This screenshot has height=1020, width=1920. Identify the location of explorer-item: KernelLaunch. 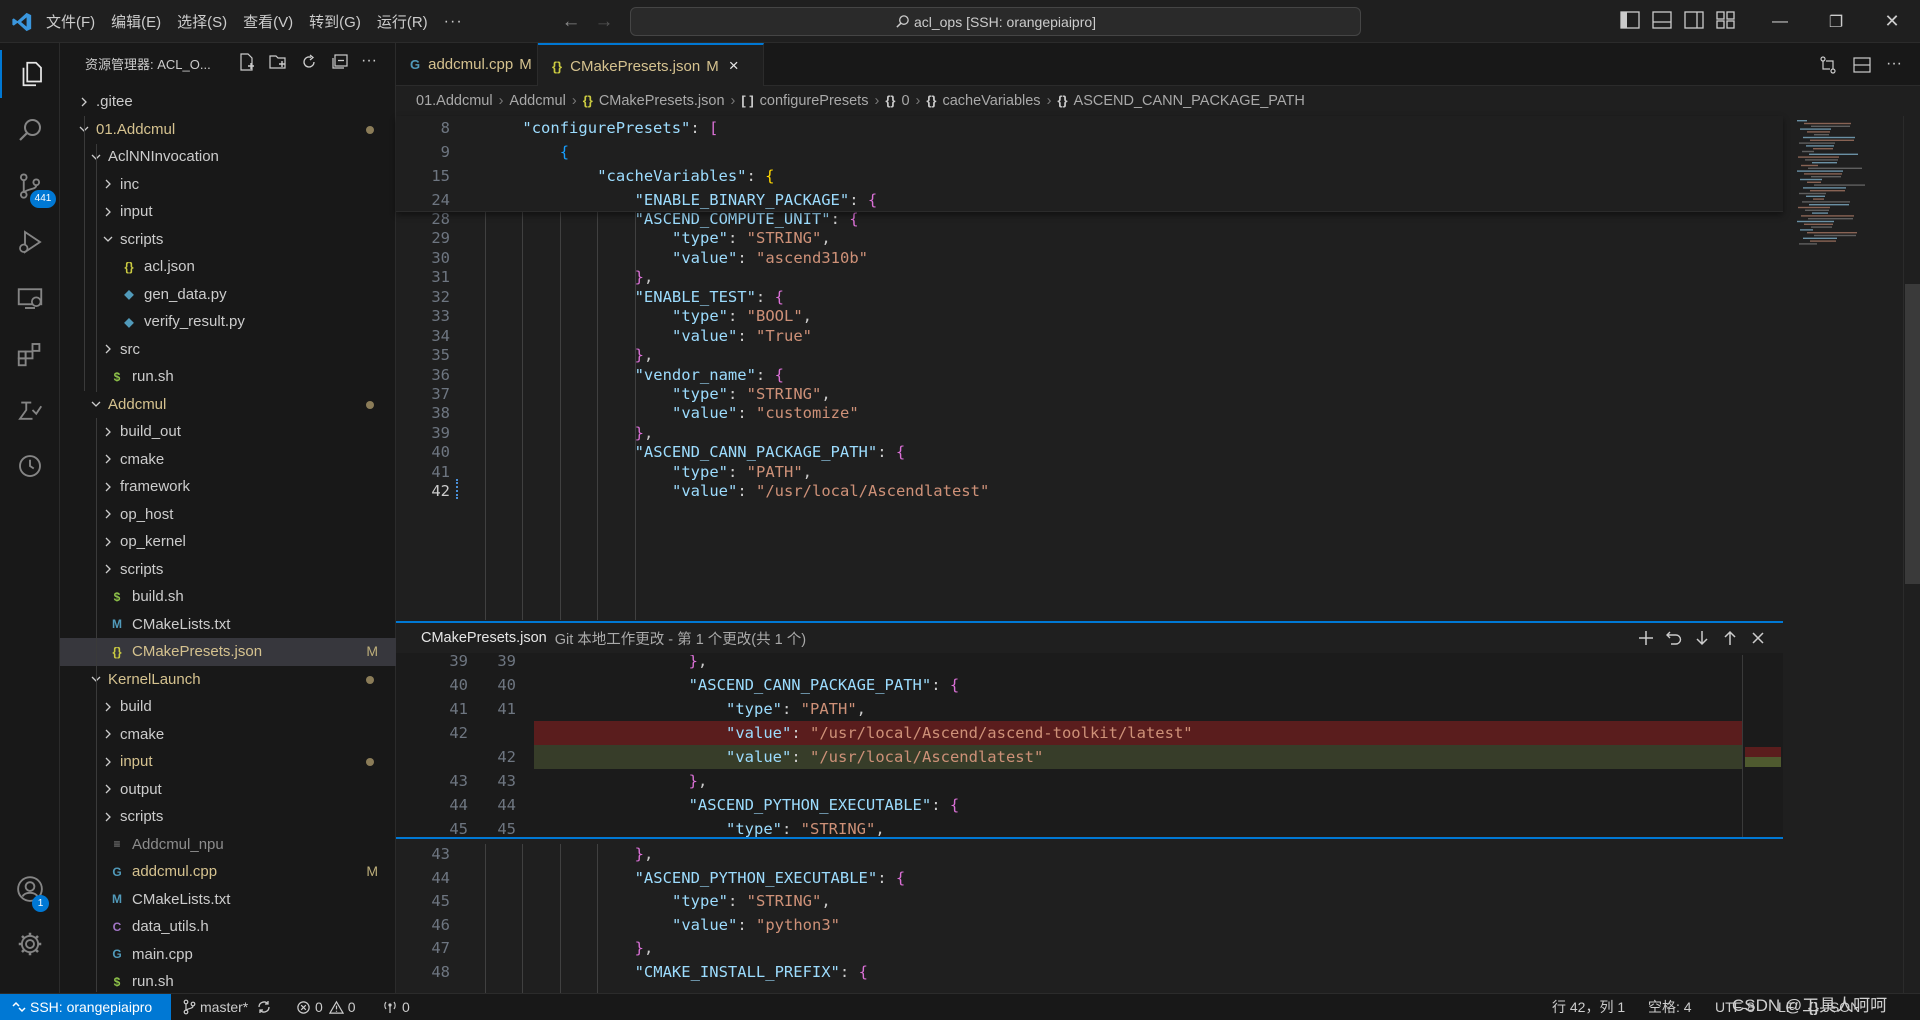
(228, 680).